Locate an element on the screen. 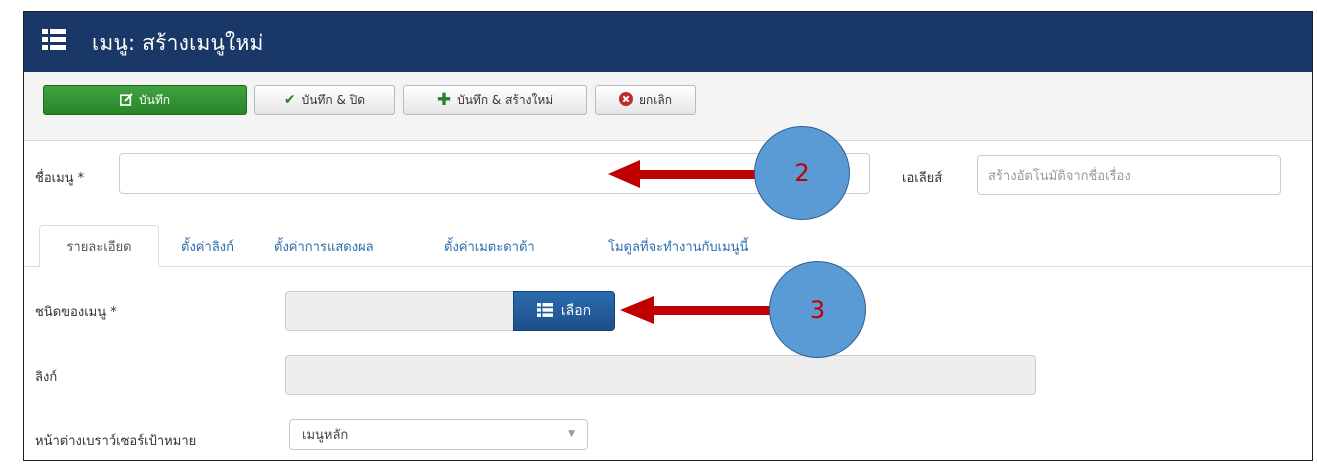 This screenshot has width=1317, height=468. annotation-callout-2: 2 is located at coordinates (802, 173).